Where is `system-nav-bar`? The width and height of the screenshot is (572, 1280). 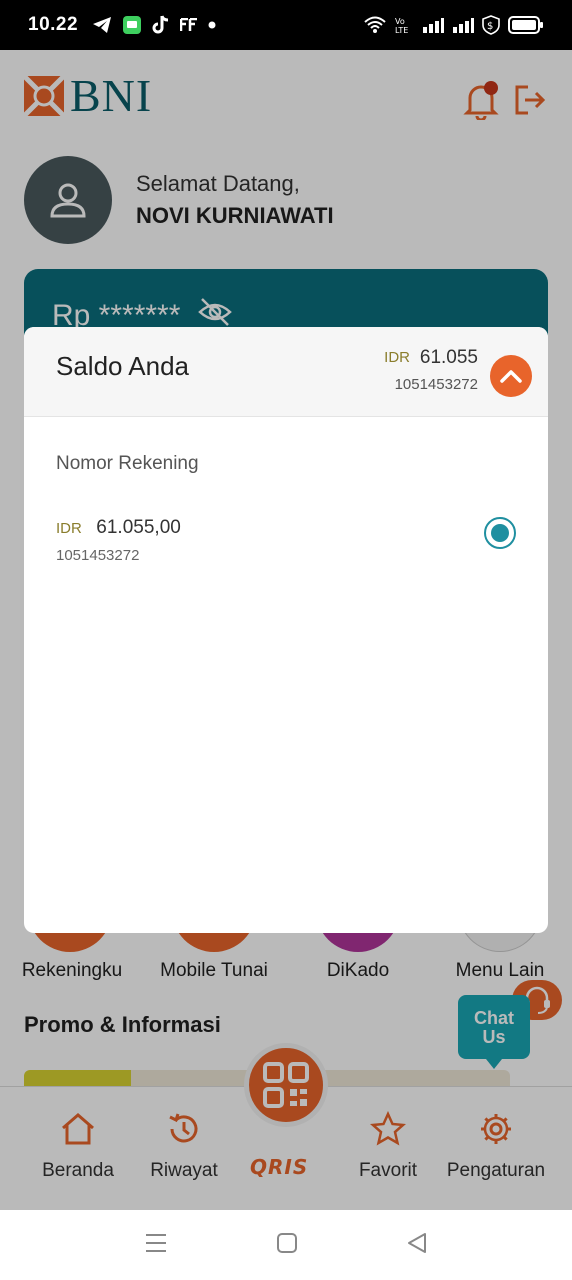 system-nav-bar is located at coordinates (286, 1245).